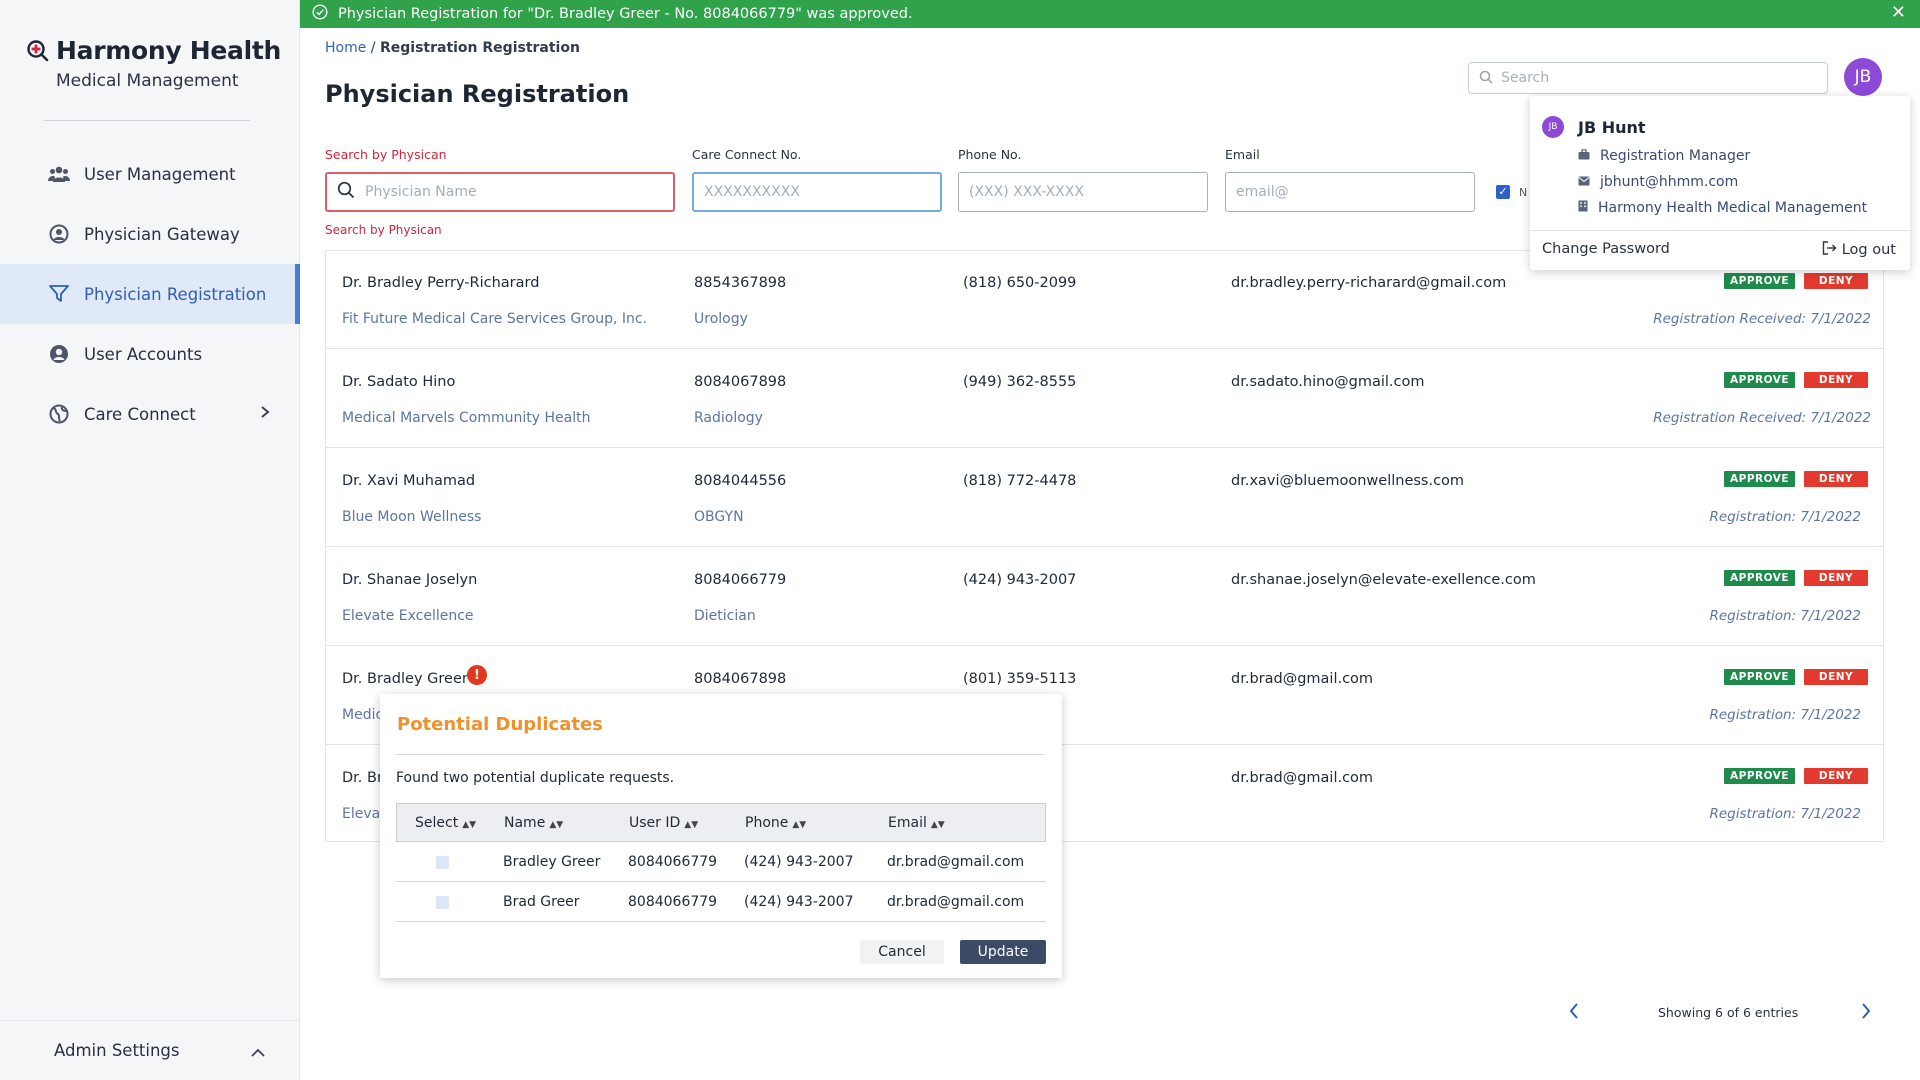 The image size is (1920, 1080). What do you see at coordinates (59, 234) in the screenshot?
I see `user-circle-icon` at bounding box center [59, 234].